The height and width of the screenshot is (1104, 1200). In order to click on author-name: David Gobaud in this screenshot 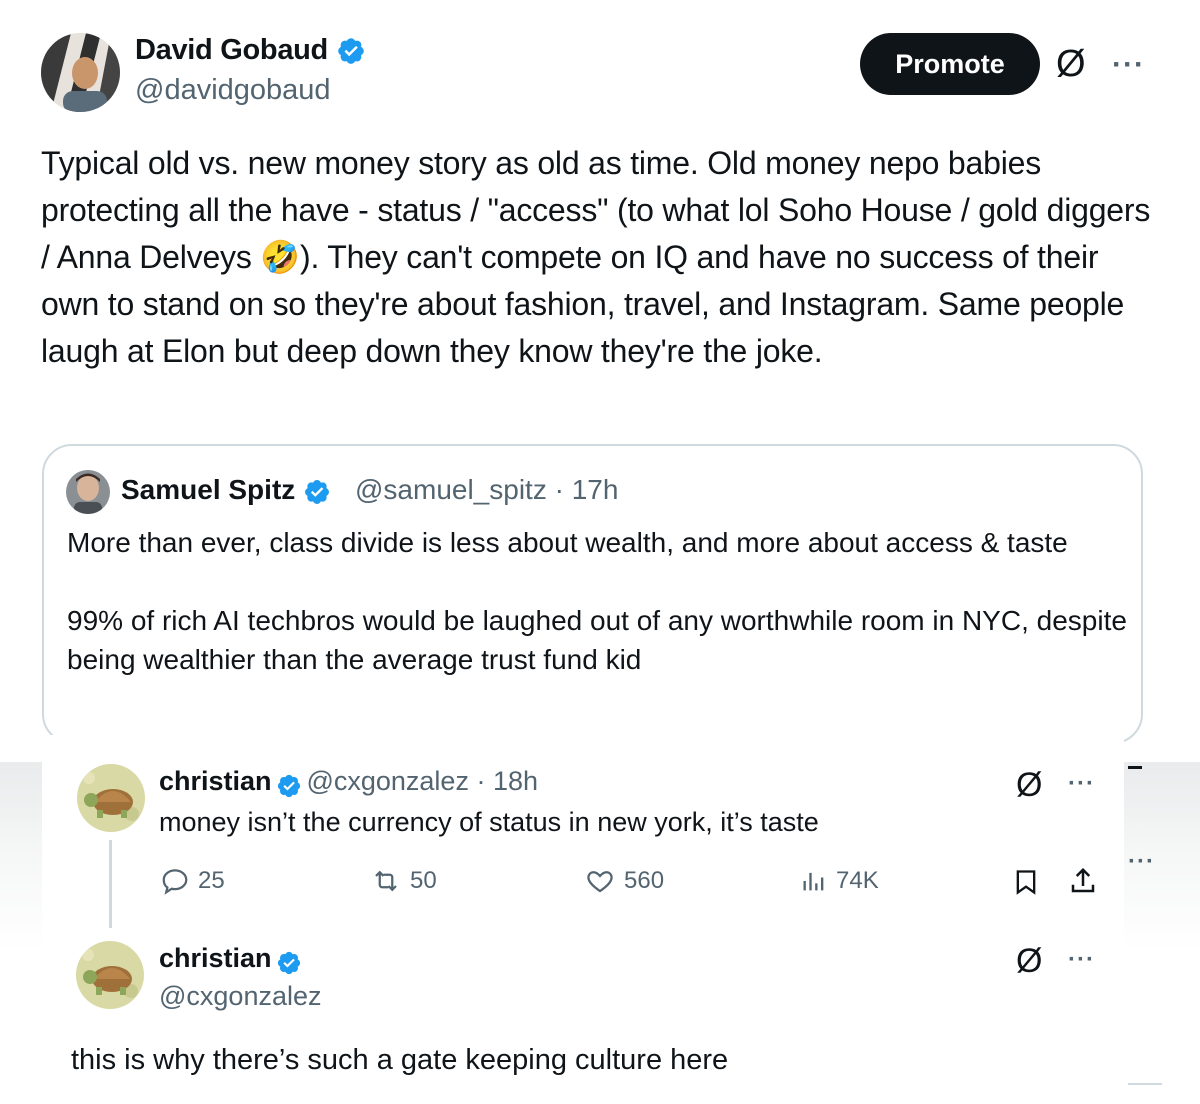, I will do `click(250, 50)`.